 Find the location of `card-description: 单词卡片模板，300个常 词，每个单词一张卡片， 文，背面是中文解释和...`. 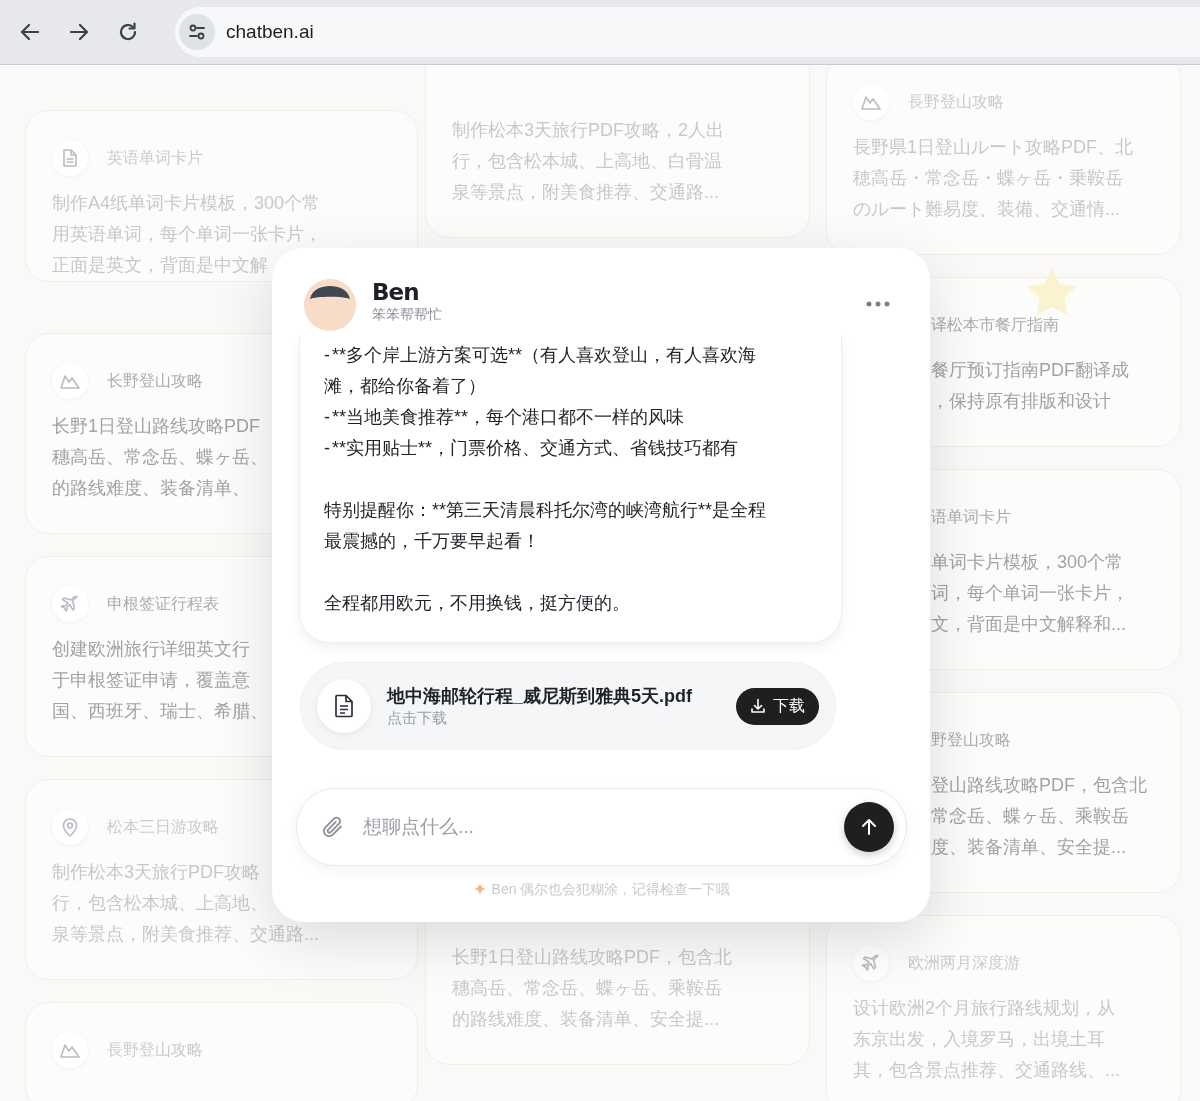

card-description: 单词卡片模板，300个常 词，每个单词一张卡片， 文，背面是中文解释和... is located at coordinates (1030, 593).